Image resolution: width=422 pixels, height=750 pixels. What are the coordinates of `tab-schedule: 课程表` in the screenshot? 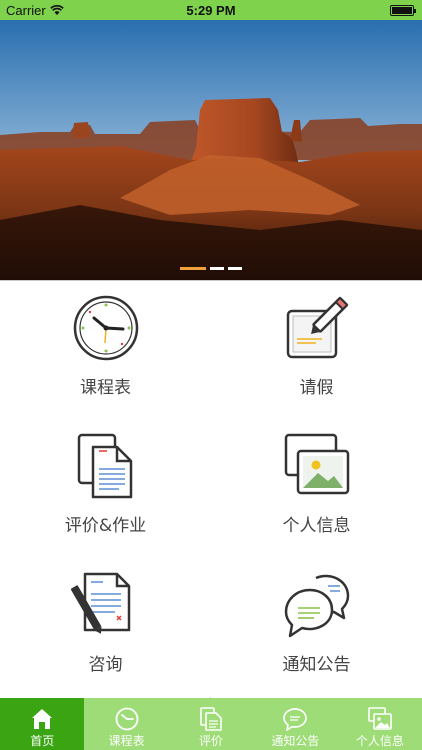 It's located at (126, 724).